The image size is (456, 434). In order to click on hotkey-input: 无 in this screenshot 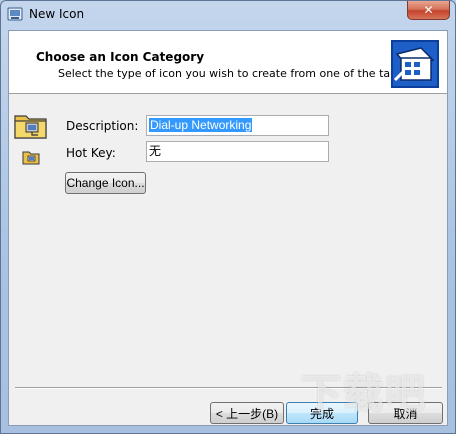, I will do `click(237, 151)`.